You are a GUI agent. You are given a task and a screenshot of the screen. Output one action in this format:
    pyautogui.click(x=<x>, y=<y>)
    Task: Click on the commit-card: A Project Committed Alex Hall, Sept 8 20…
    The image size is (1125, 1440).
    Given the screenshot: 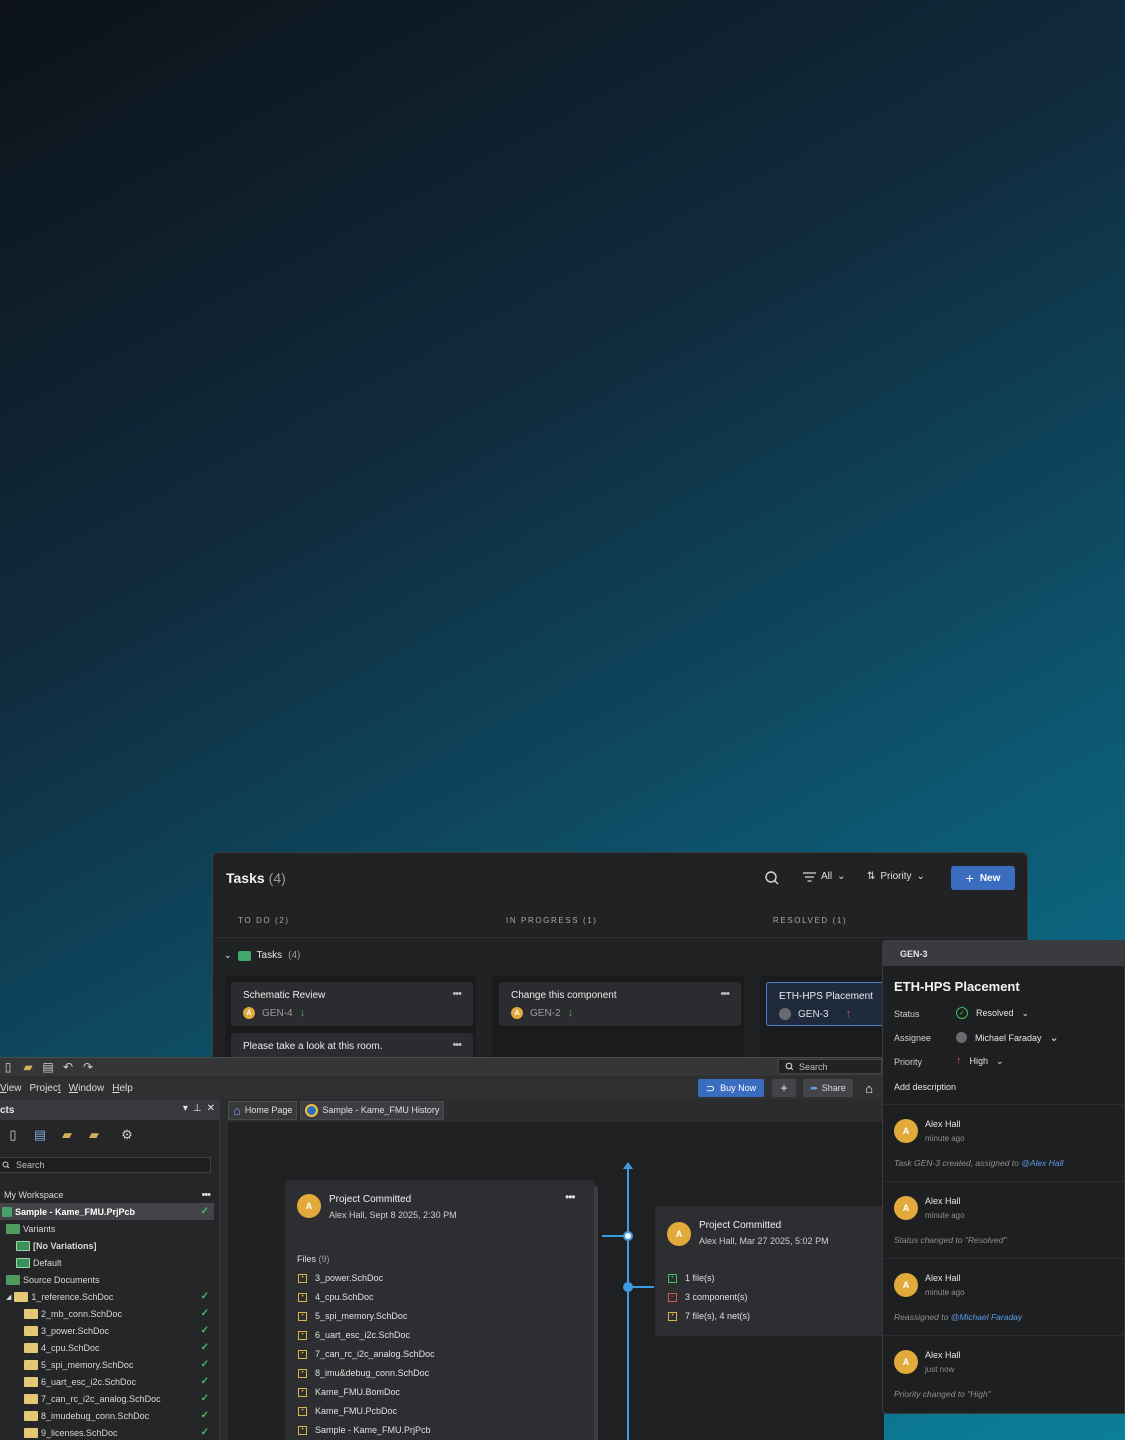 What is the action you would take?
    pyautogui.click(x=441, y=1310)
    